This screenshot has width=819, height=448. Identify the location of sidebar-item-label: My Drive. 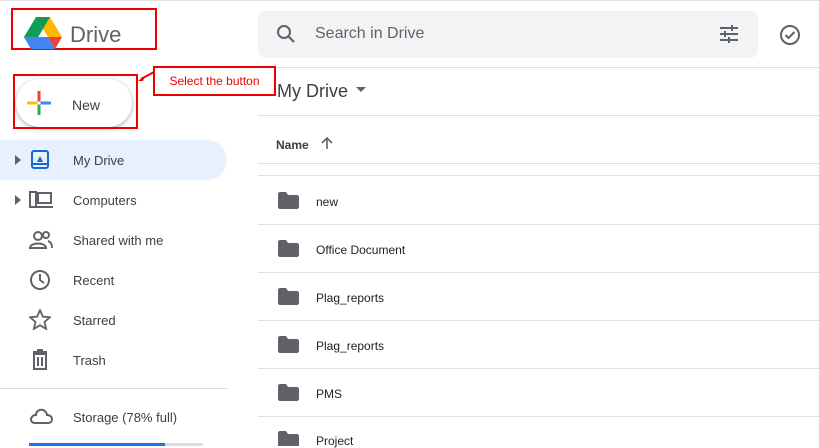
(98, 160).